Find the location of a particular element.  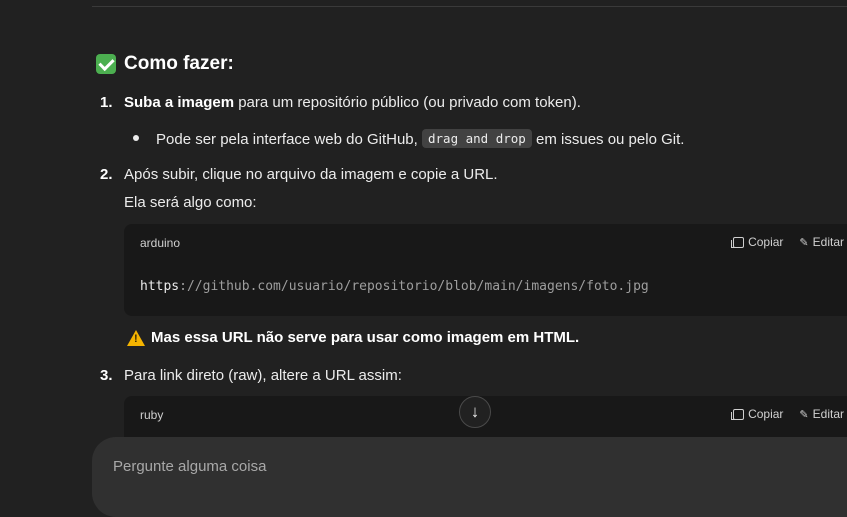

step-number: 2. is located at coordinates (106, 174).